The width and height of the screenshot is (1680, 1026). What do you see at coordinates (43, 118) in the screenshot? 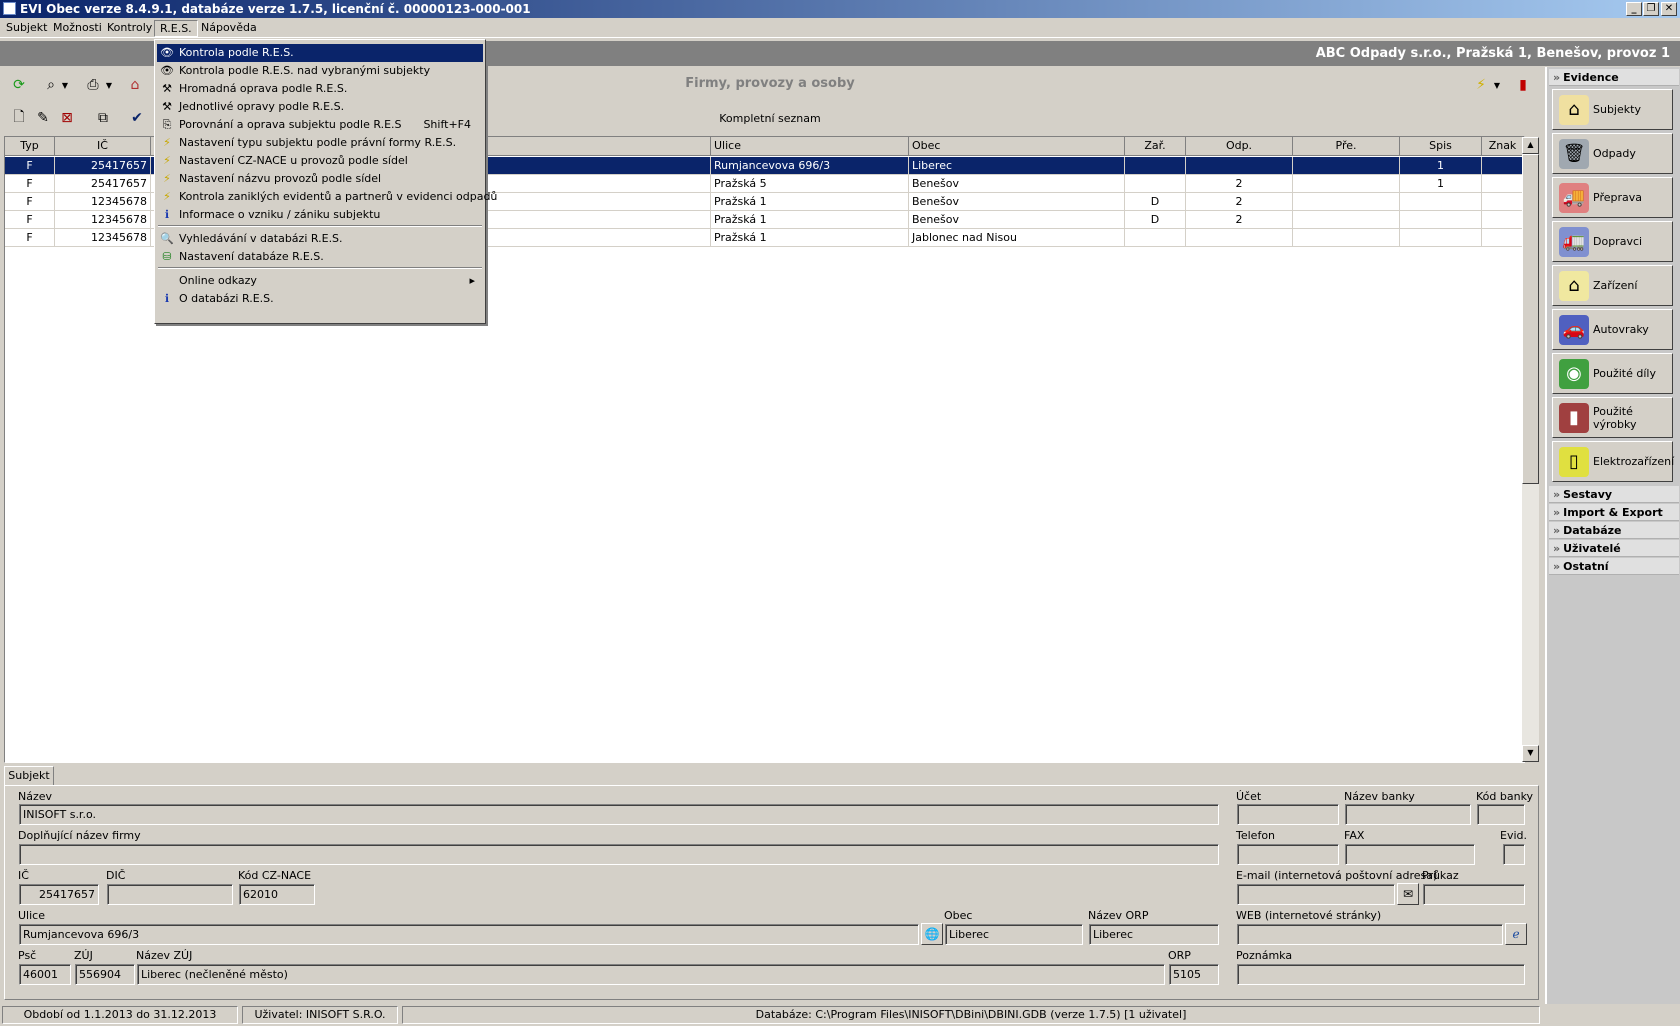
I see `edit-record-icon: ✎` at bounding box center [43, 118].